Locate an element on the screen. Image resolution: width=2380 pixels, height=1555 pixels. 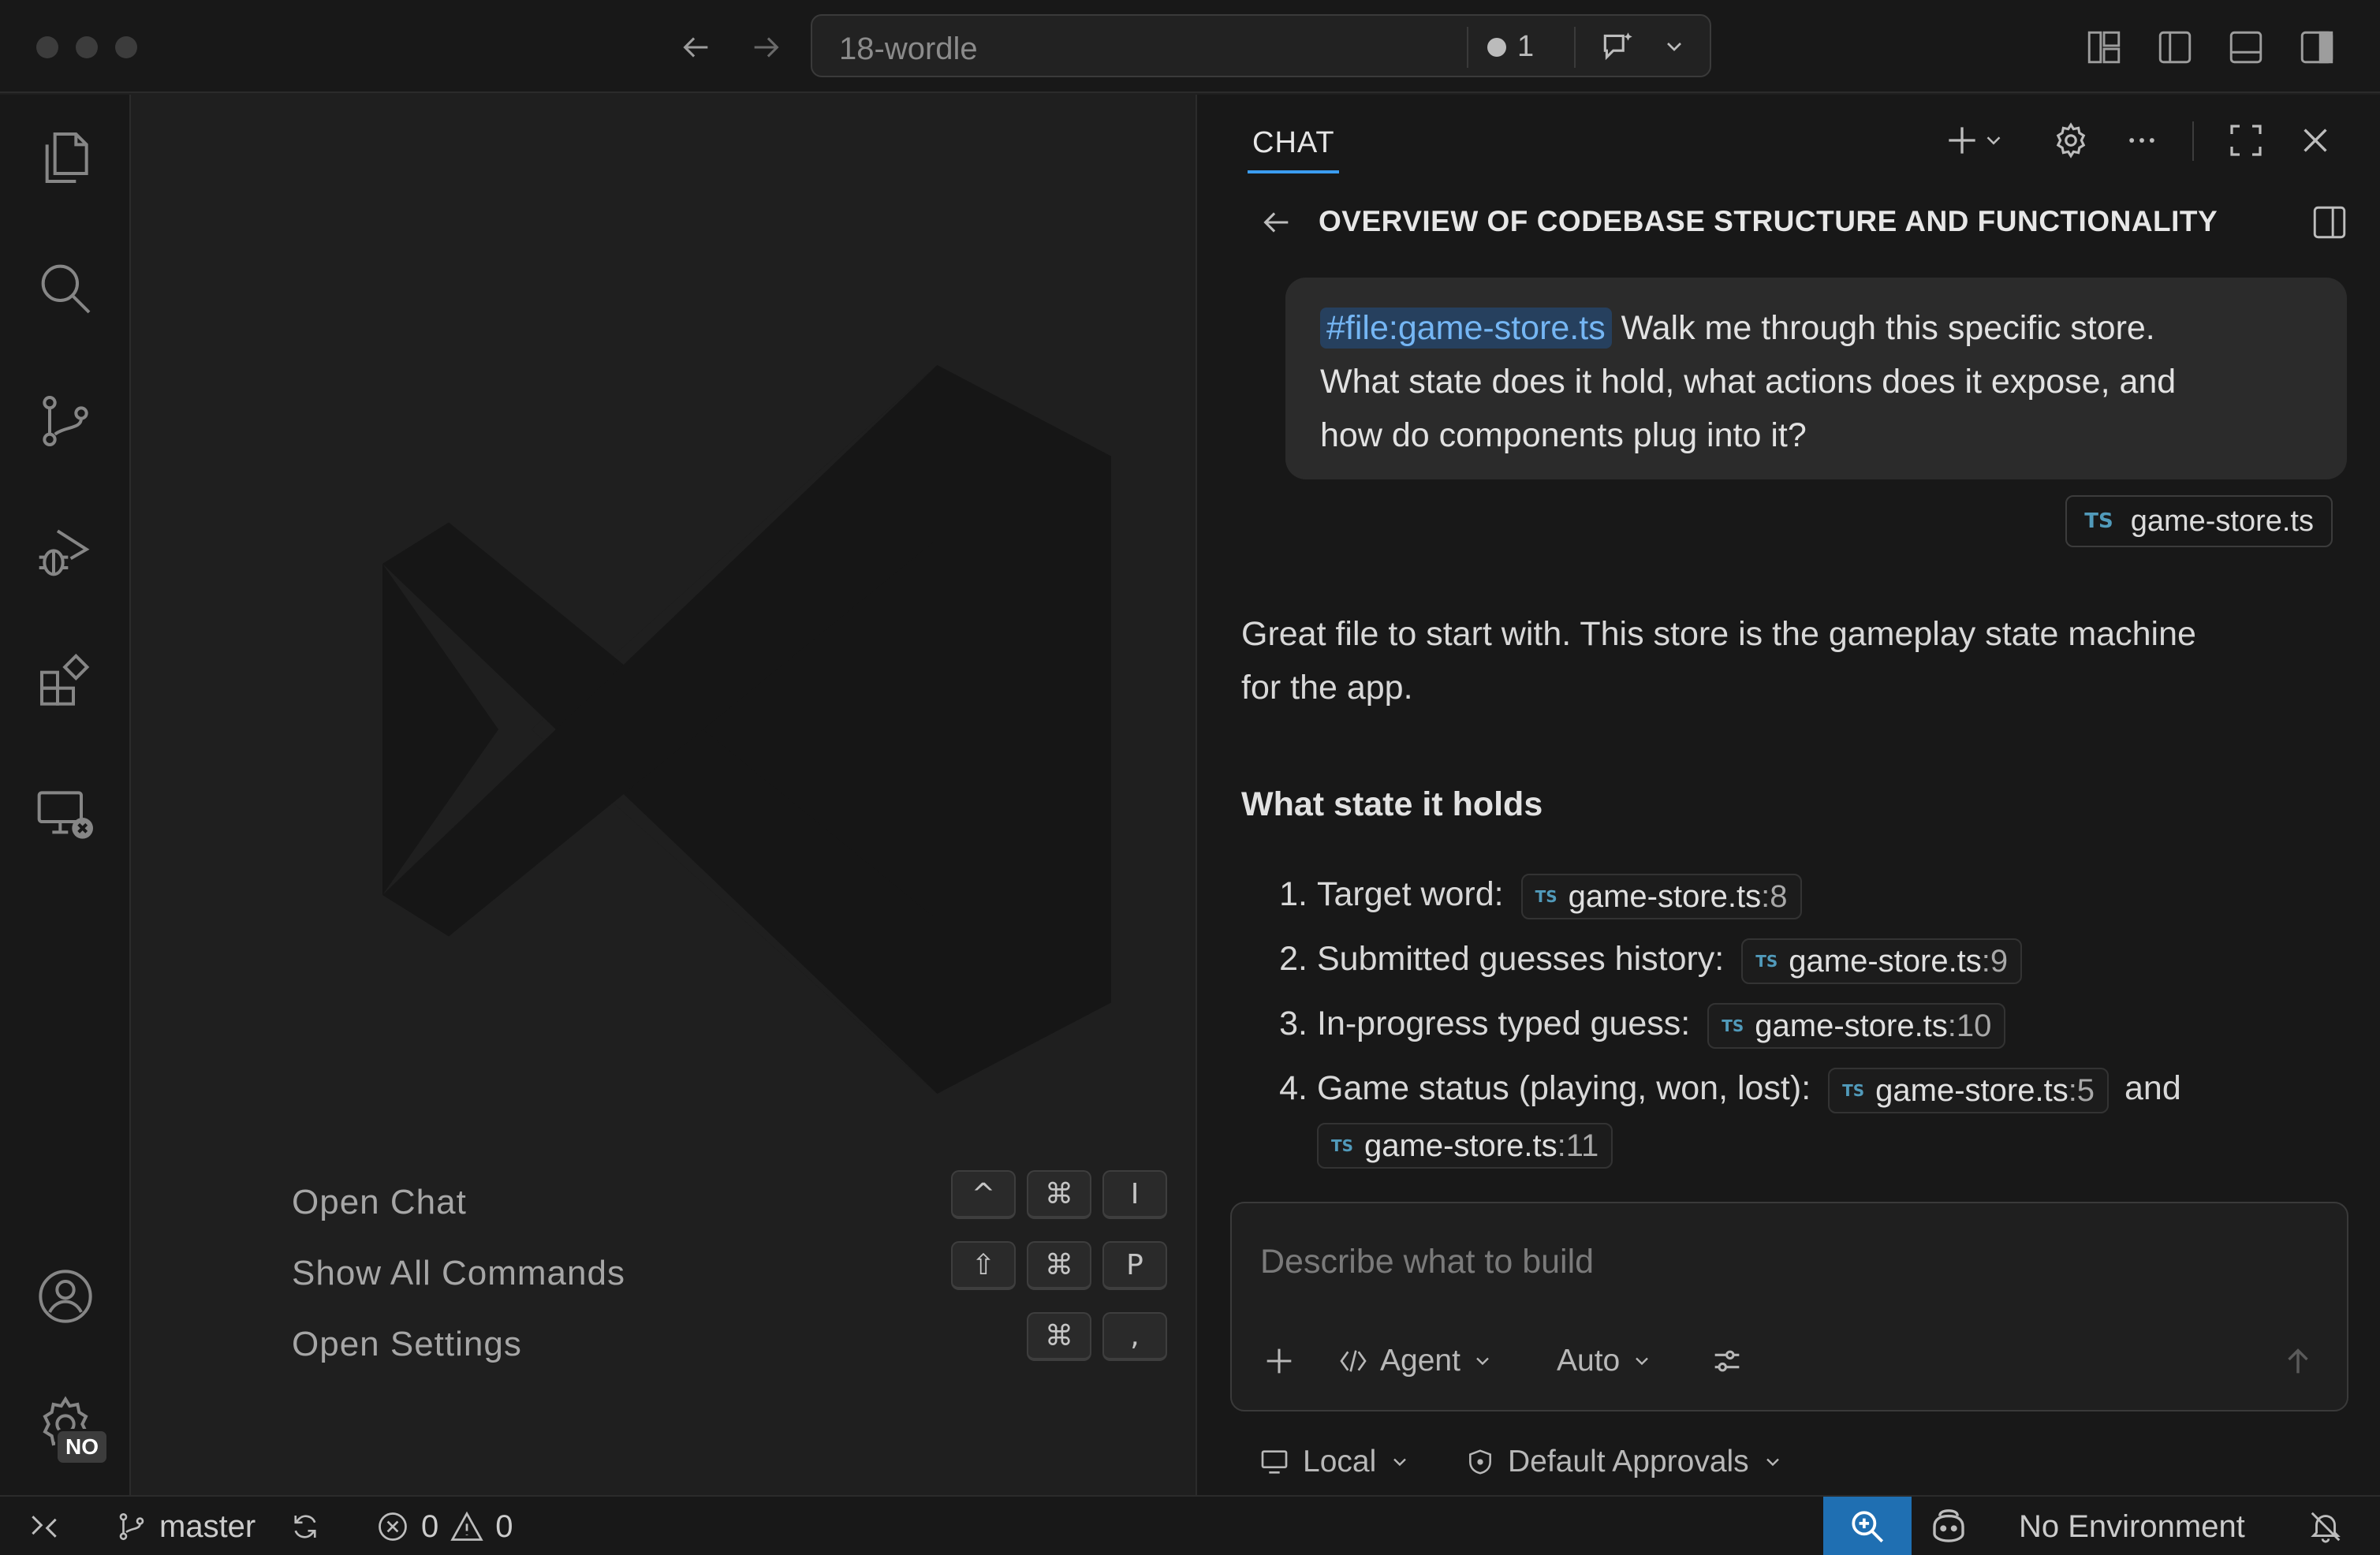
ref-file: game-store.ts is located at coordinates (1972, 1090).